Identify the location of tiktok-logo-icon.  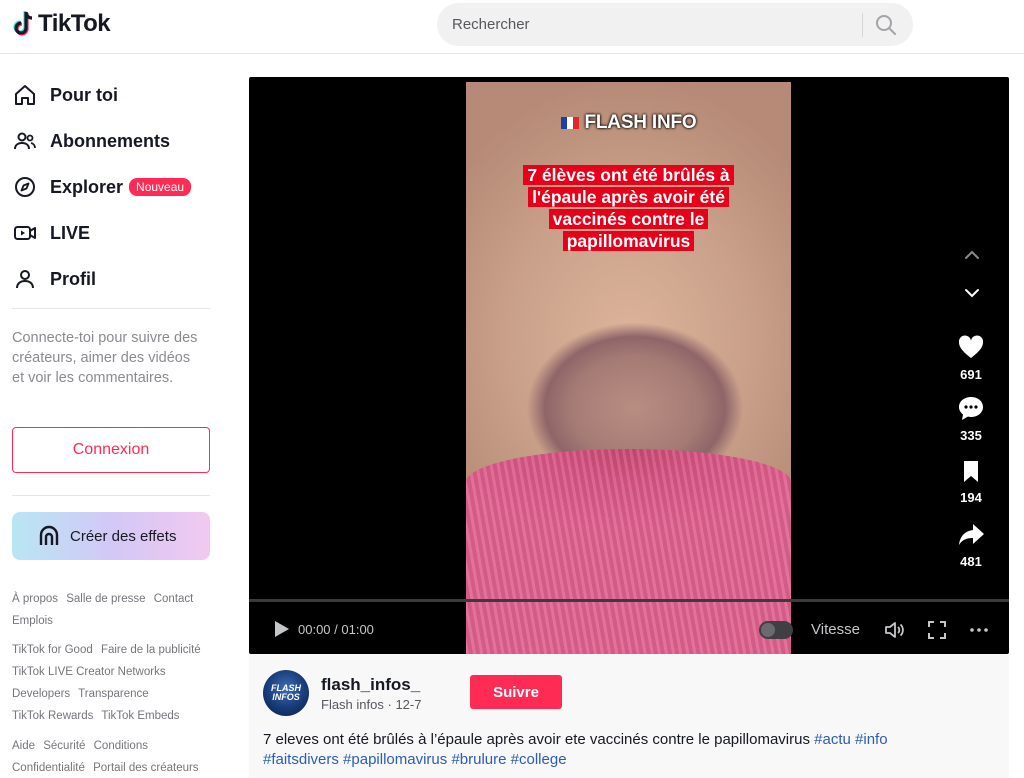
(23, 23).